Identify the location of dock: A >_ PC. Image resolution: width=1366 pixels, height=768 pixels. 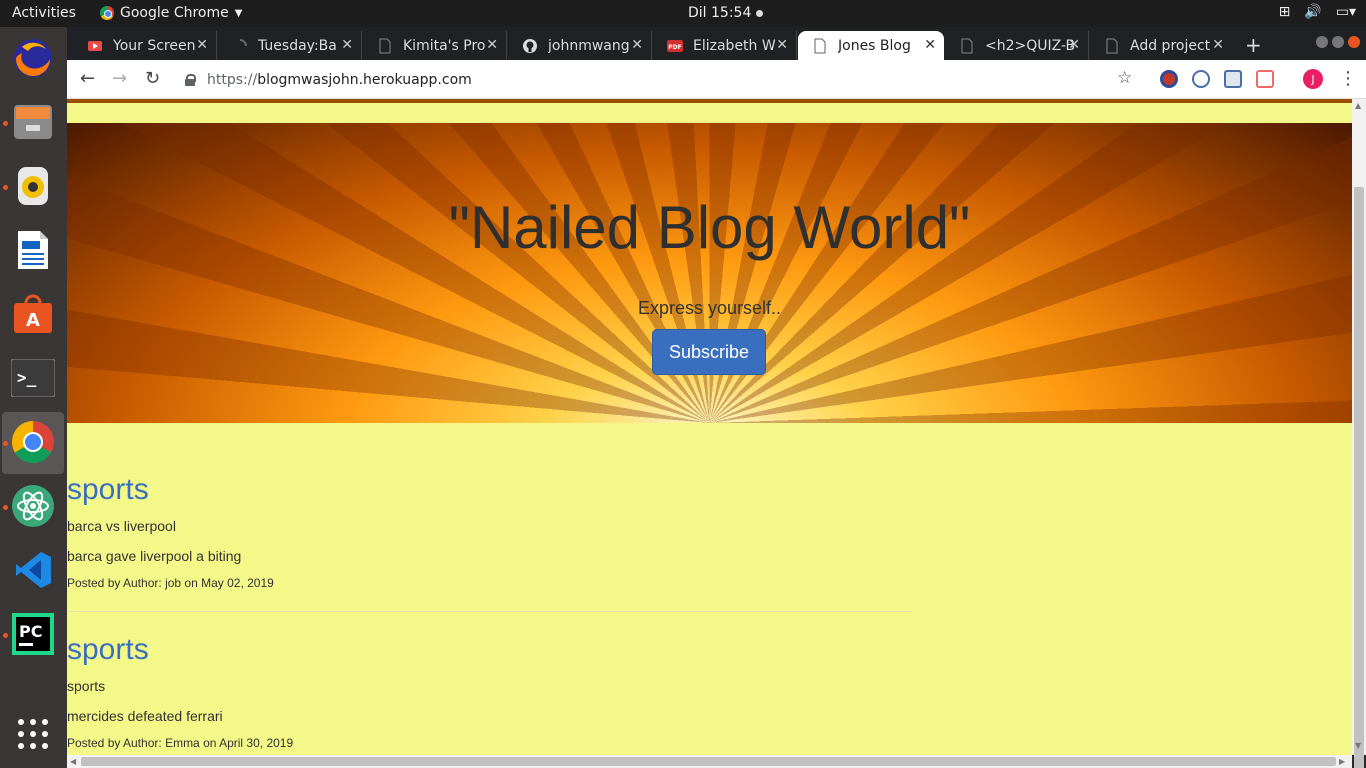
(33, 397).